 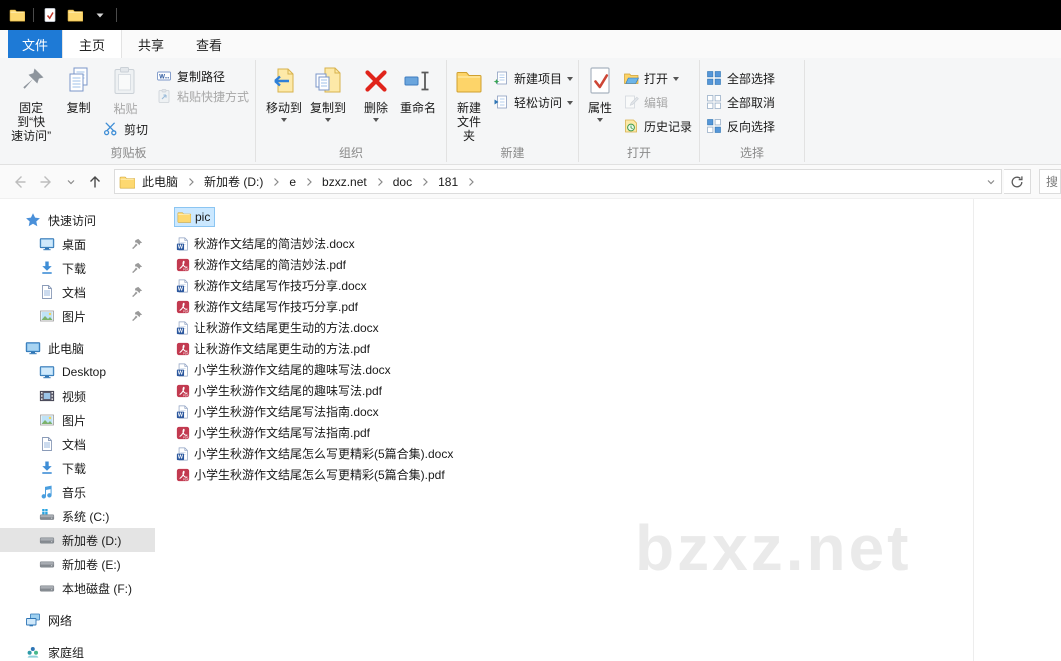 What do you see at coordinates (600, 91) in the screenshot?
I see `properties-button: 属性` at bounding box center [600, 91].